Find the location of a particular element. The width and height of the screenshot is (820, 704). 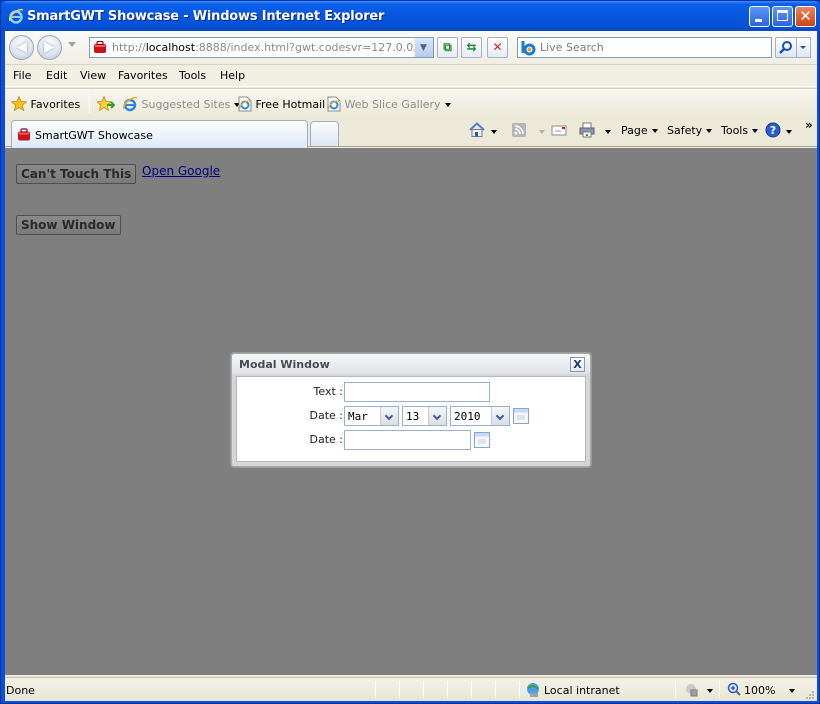

page-menu-label: Page is located at coordinates (634, 130).